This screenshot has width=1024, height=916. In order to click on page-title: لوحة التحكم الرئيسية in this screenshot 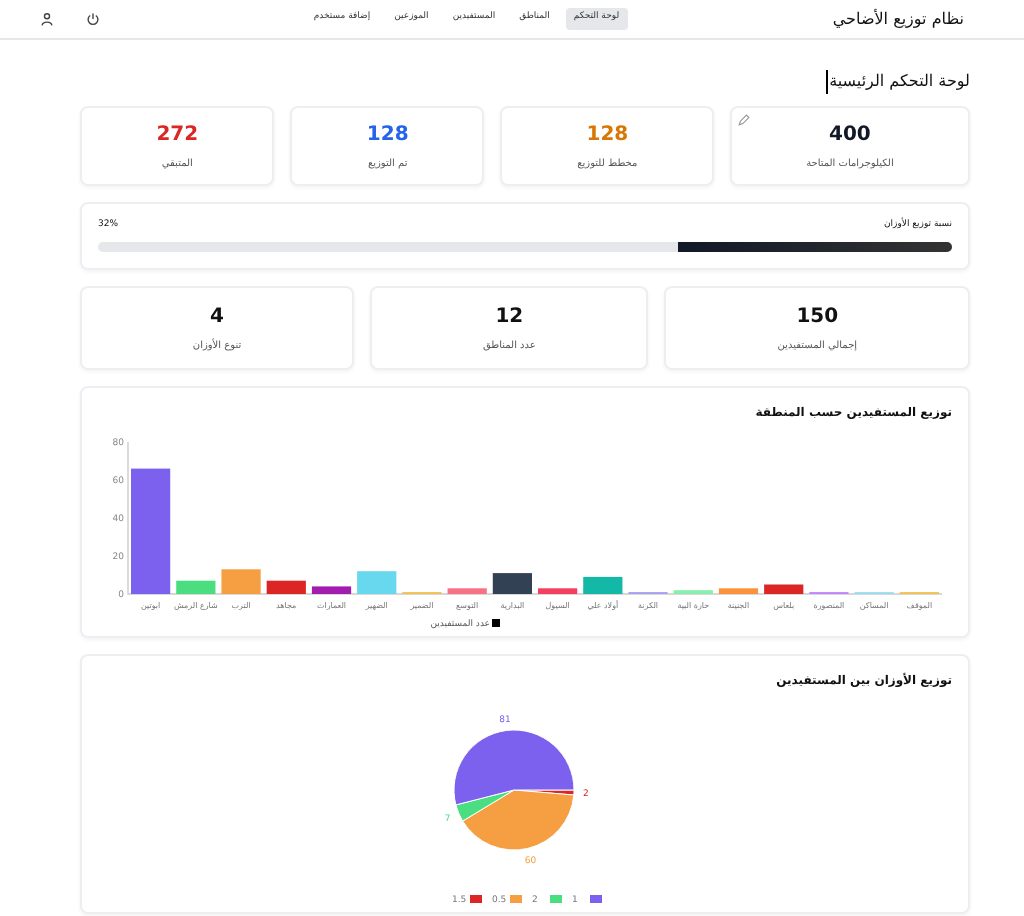, I will do `click(897, 82)`.